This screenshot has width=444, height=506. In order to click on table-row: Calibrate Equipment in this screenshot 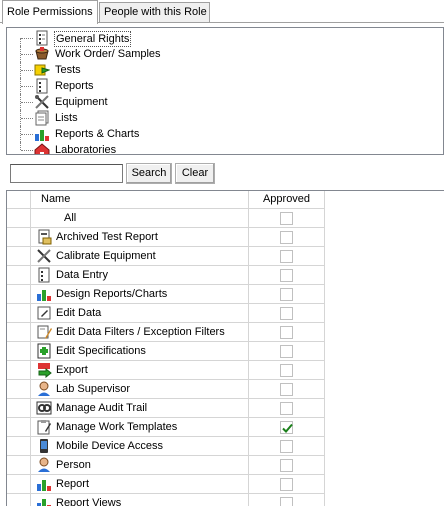, I will do `click(166, 256)`.